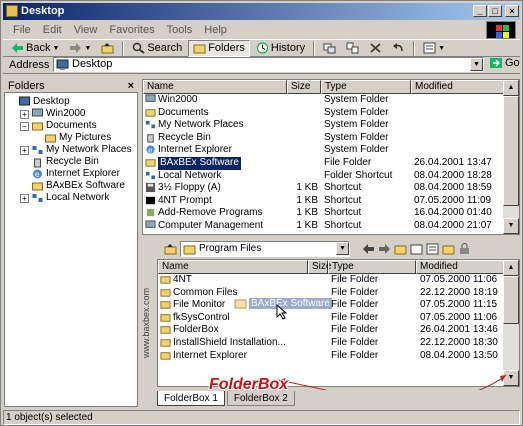  Describe the element at coordinates (505, 63) in the screenshot. I see `go-button: Go` at that location.